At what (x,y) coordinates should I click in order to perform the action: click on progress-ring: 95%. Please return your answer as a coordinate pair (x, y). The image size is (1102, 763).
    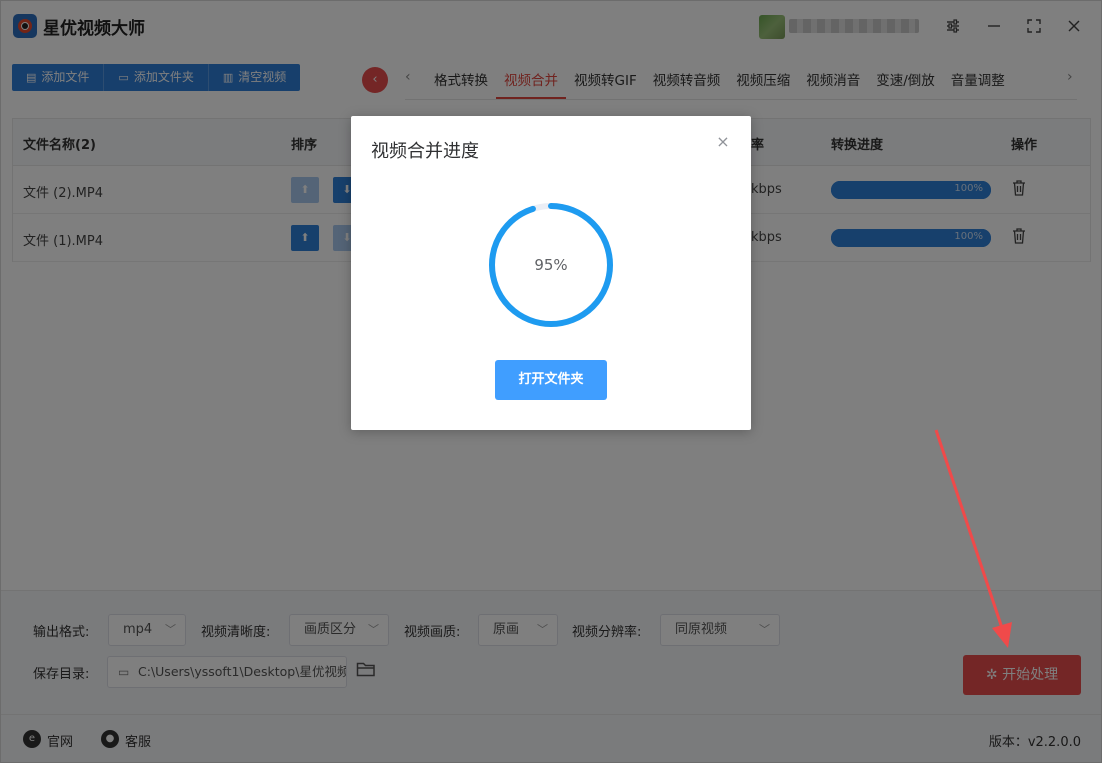
    Looking at the image, I should click on (551, 265).